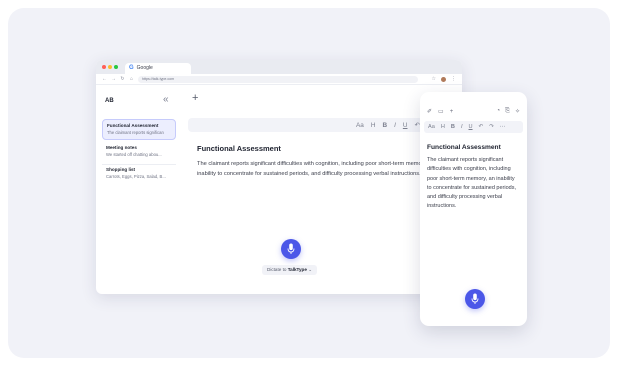 Image resolution: width=618 pixels, height=366 pixels. Describe the element at coordinates (441, 111) in the screenshot. I see `sidebar-toggle-icon: ▭` at that location.